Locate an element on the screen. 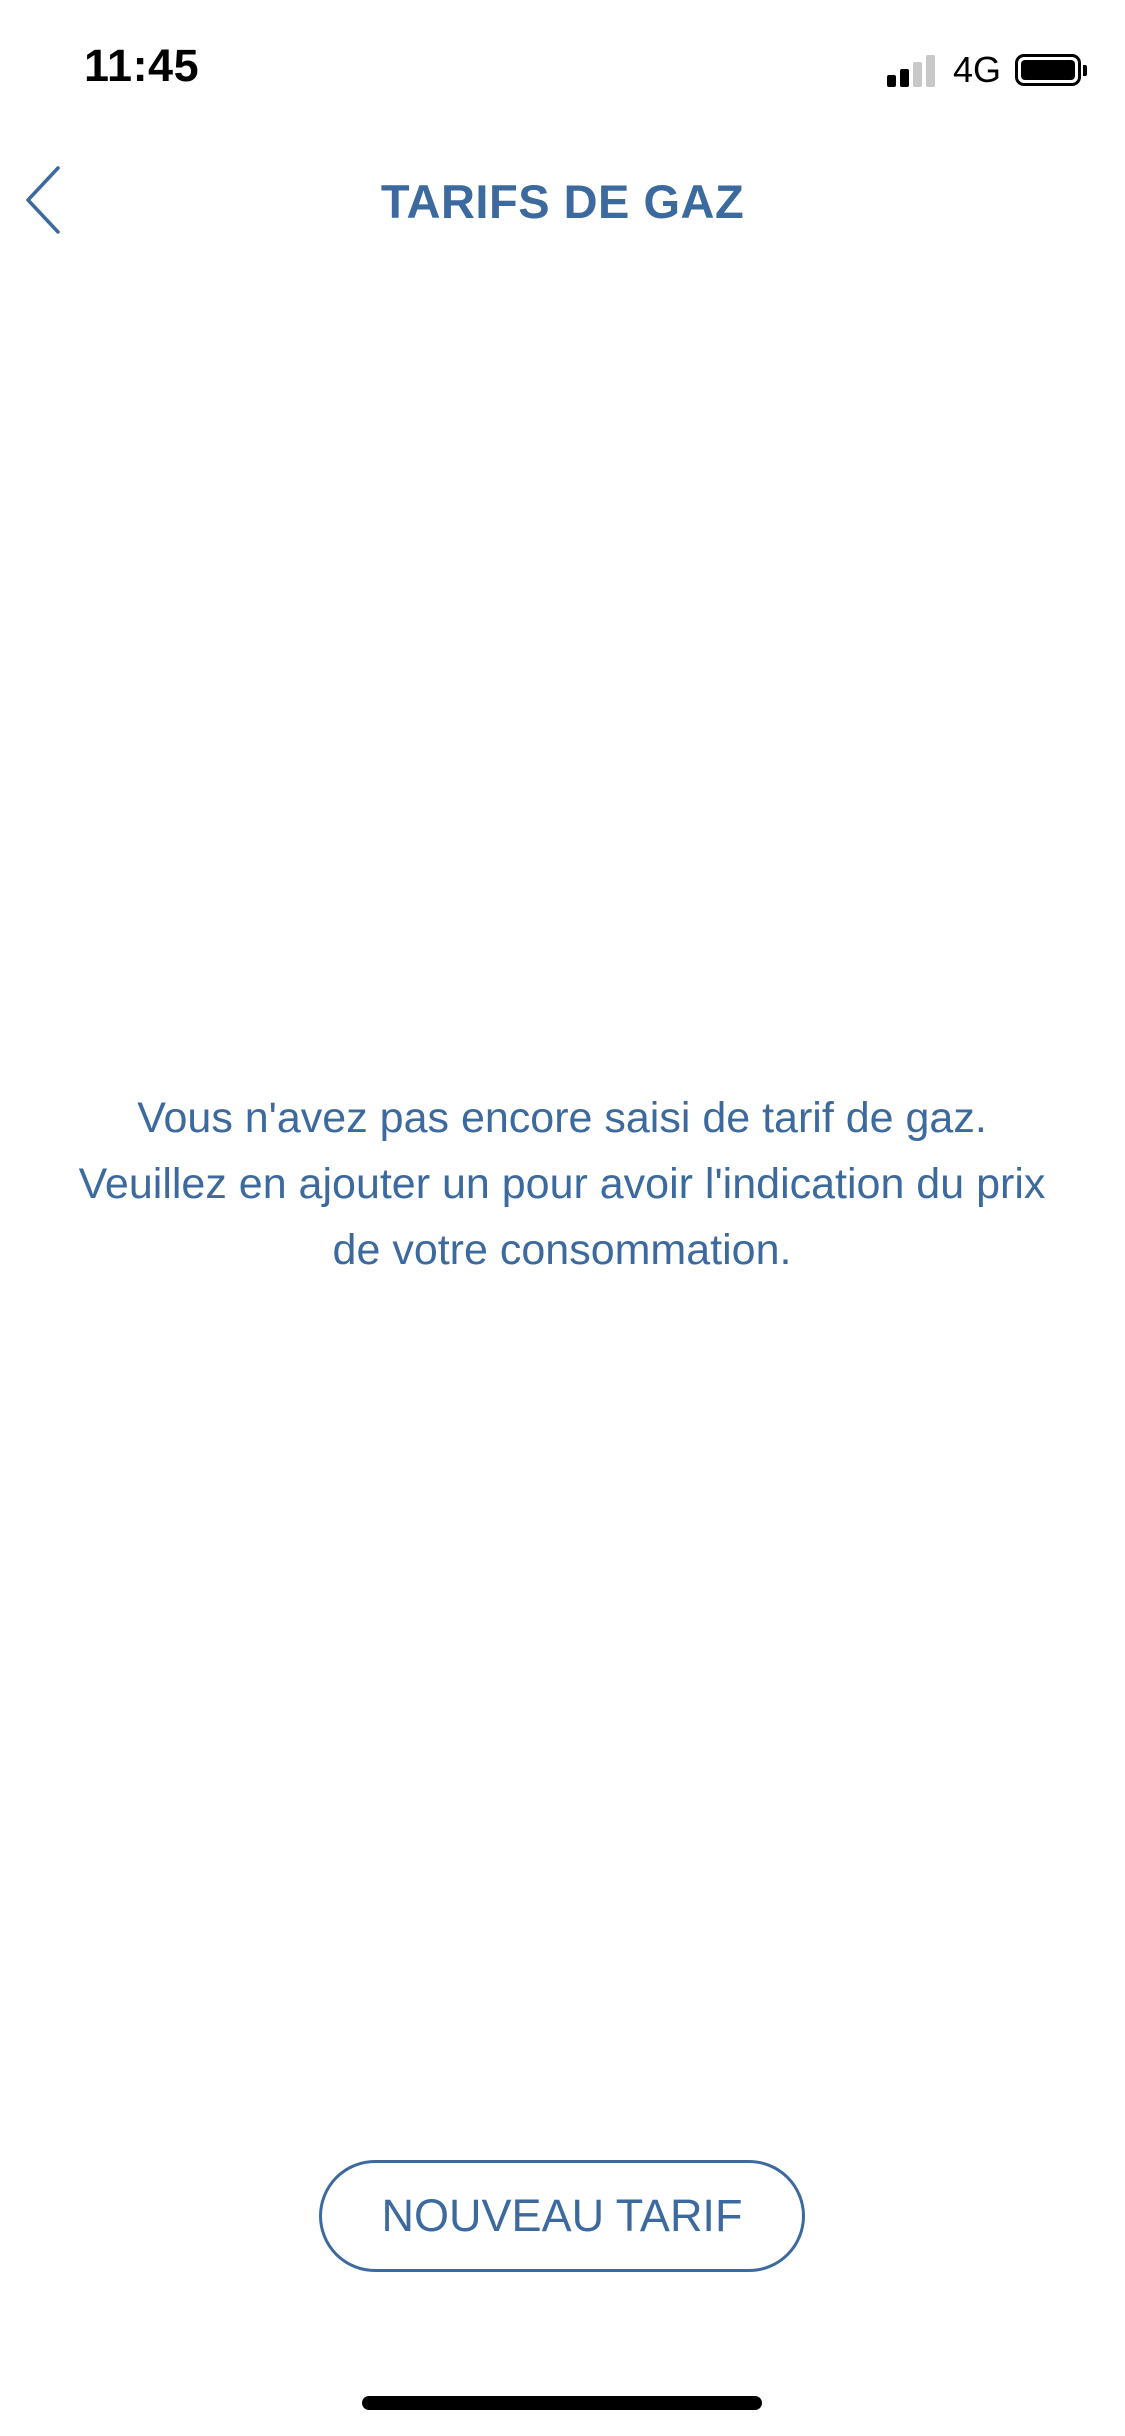 The width and height of the screenshot is (1125, 2436). page-title: TARIFS DE GAZ is located at coordinates (562, 201).